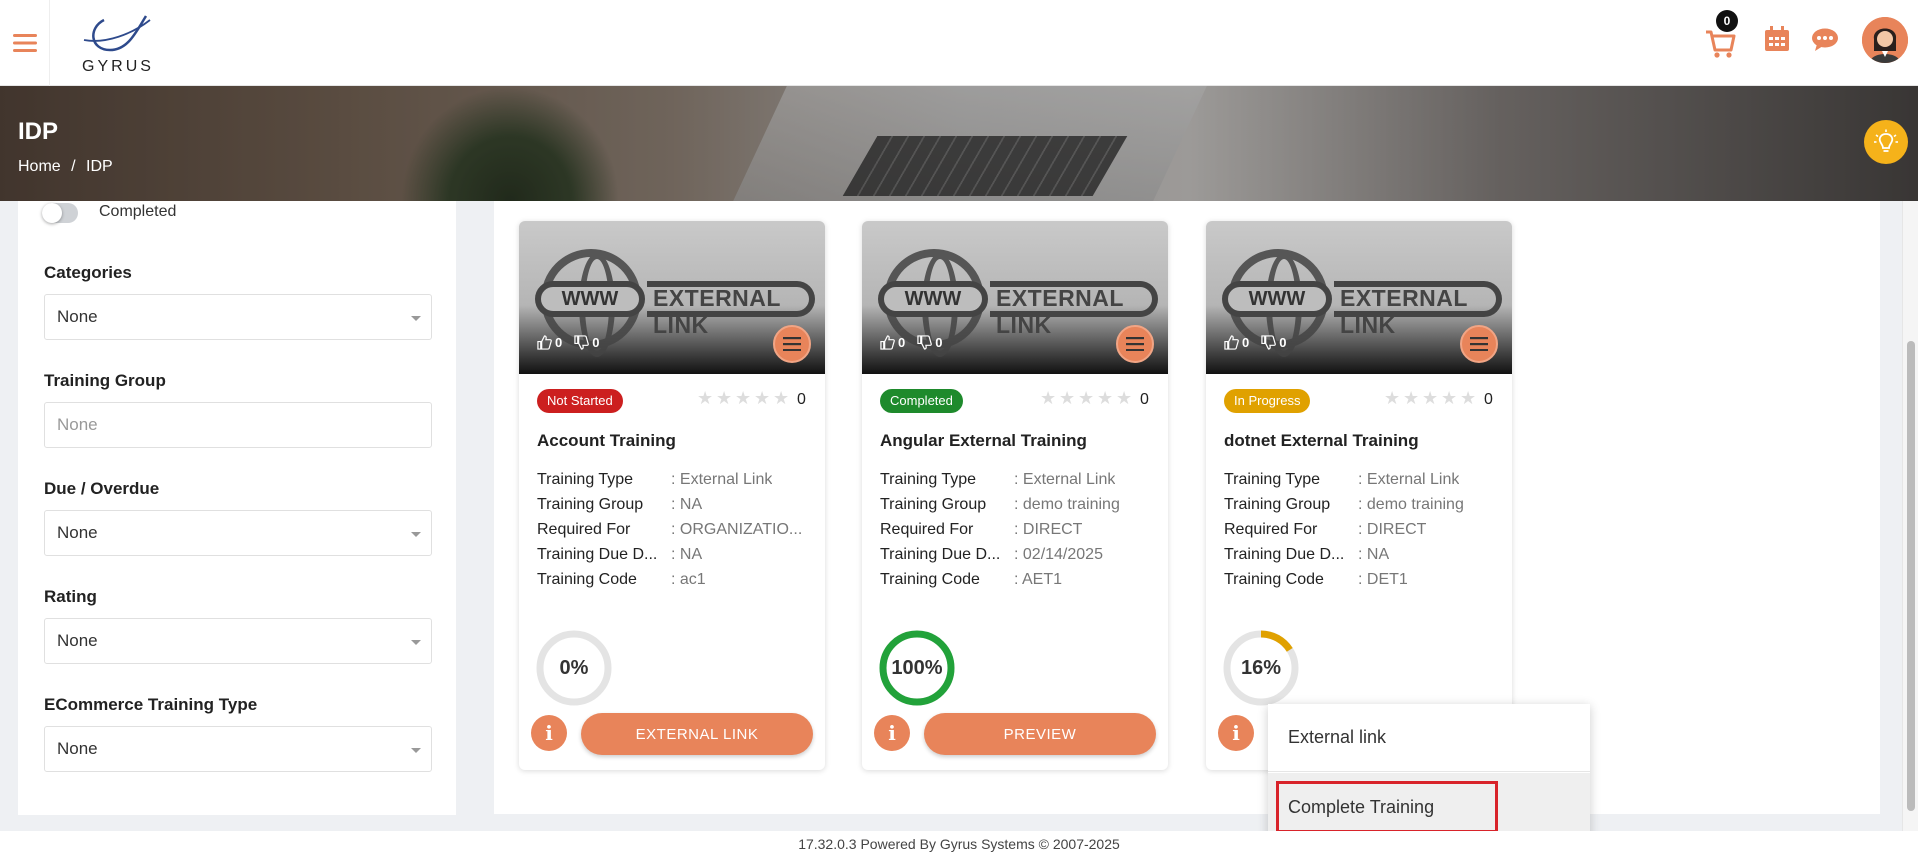  Describe the element at coordinates (1392, 529) in the screenshot. I see `card-field-value: : DIRECT` at that location.